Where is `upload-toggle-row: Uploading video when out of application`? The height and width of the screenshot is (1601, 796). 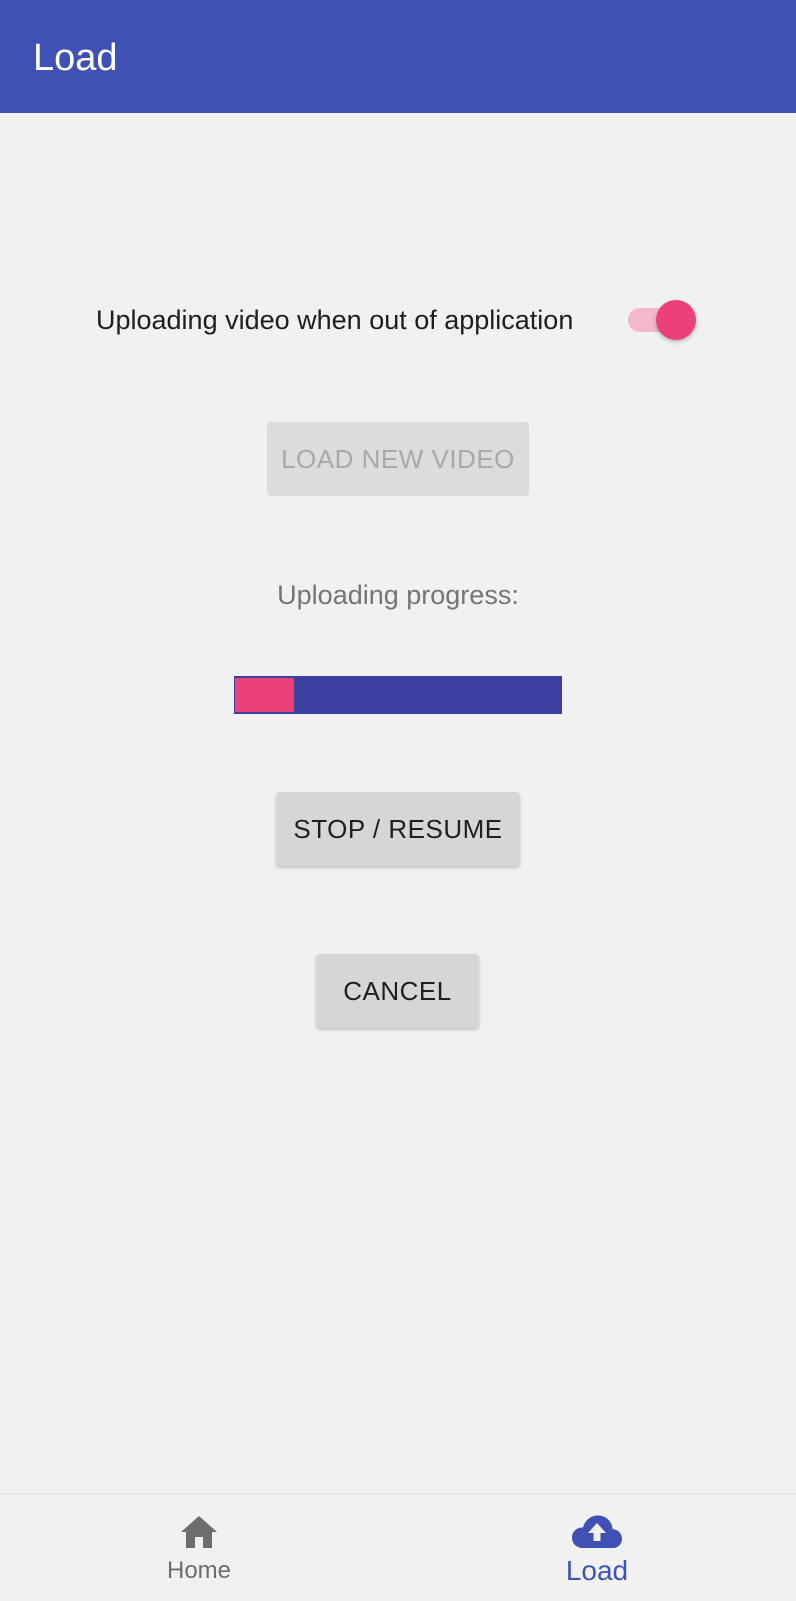 upload-toggle-row: Uploading video when out of application is located at coordinates (396, 320).